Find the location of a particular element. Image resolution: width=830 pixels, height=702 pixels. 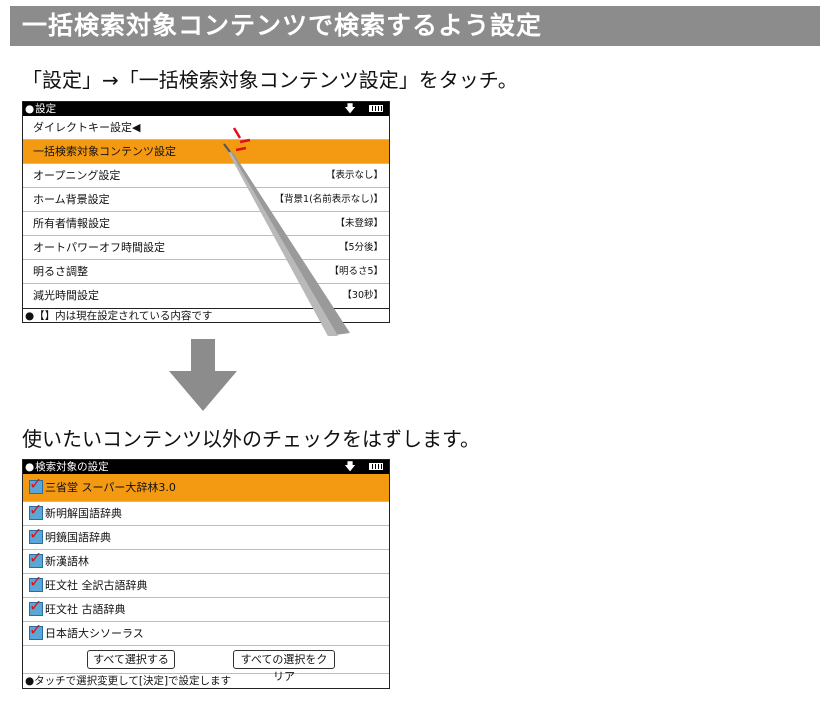

settings-item-label: ホーム背景設定 is located at coordinates (71, 199).